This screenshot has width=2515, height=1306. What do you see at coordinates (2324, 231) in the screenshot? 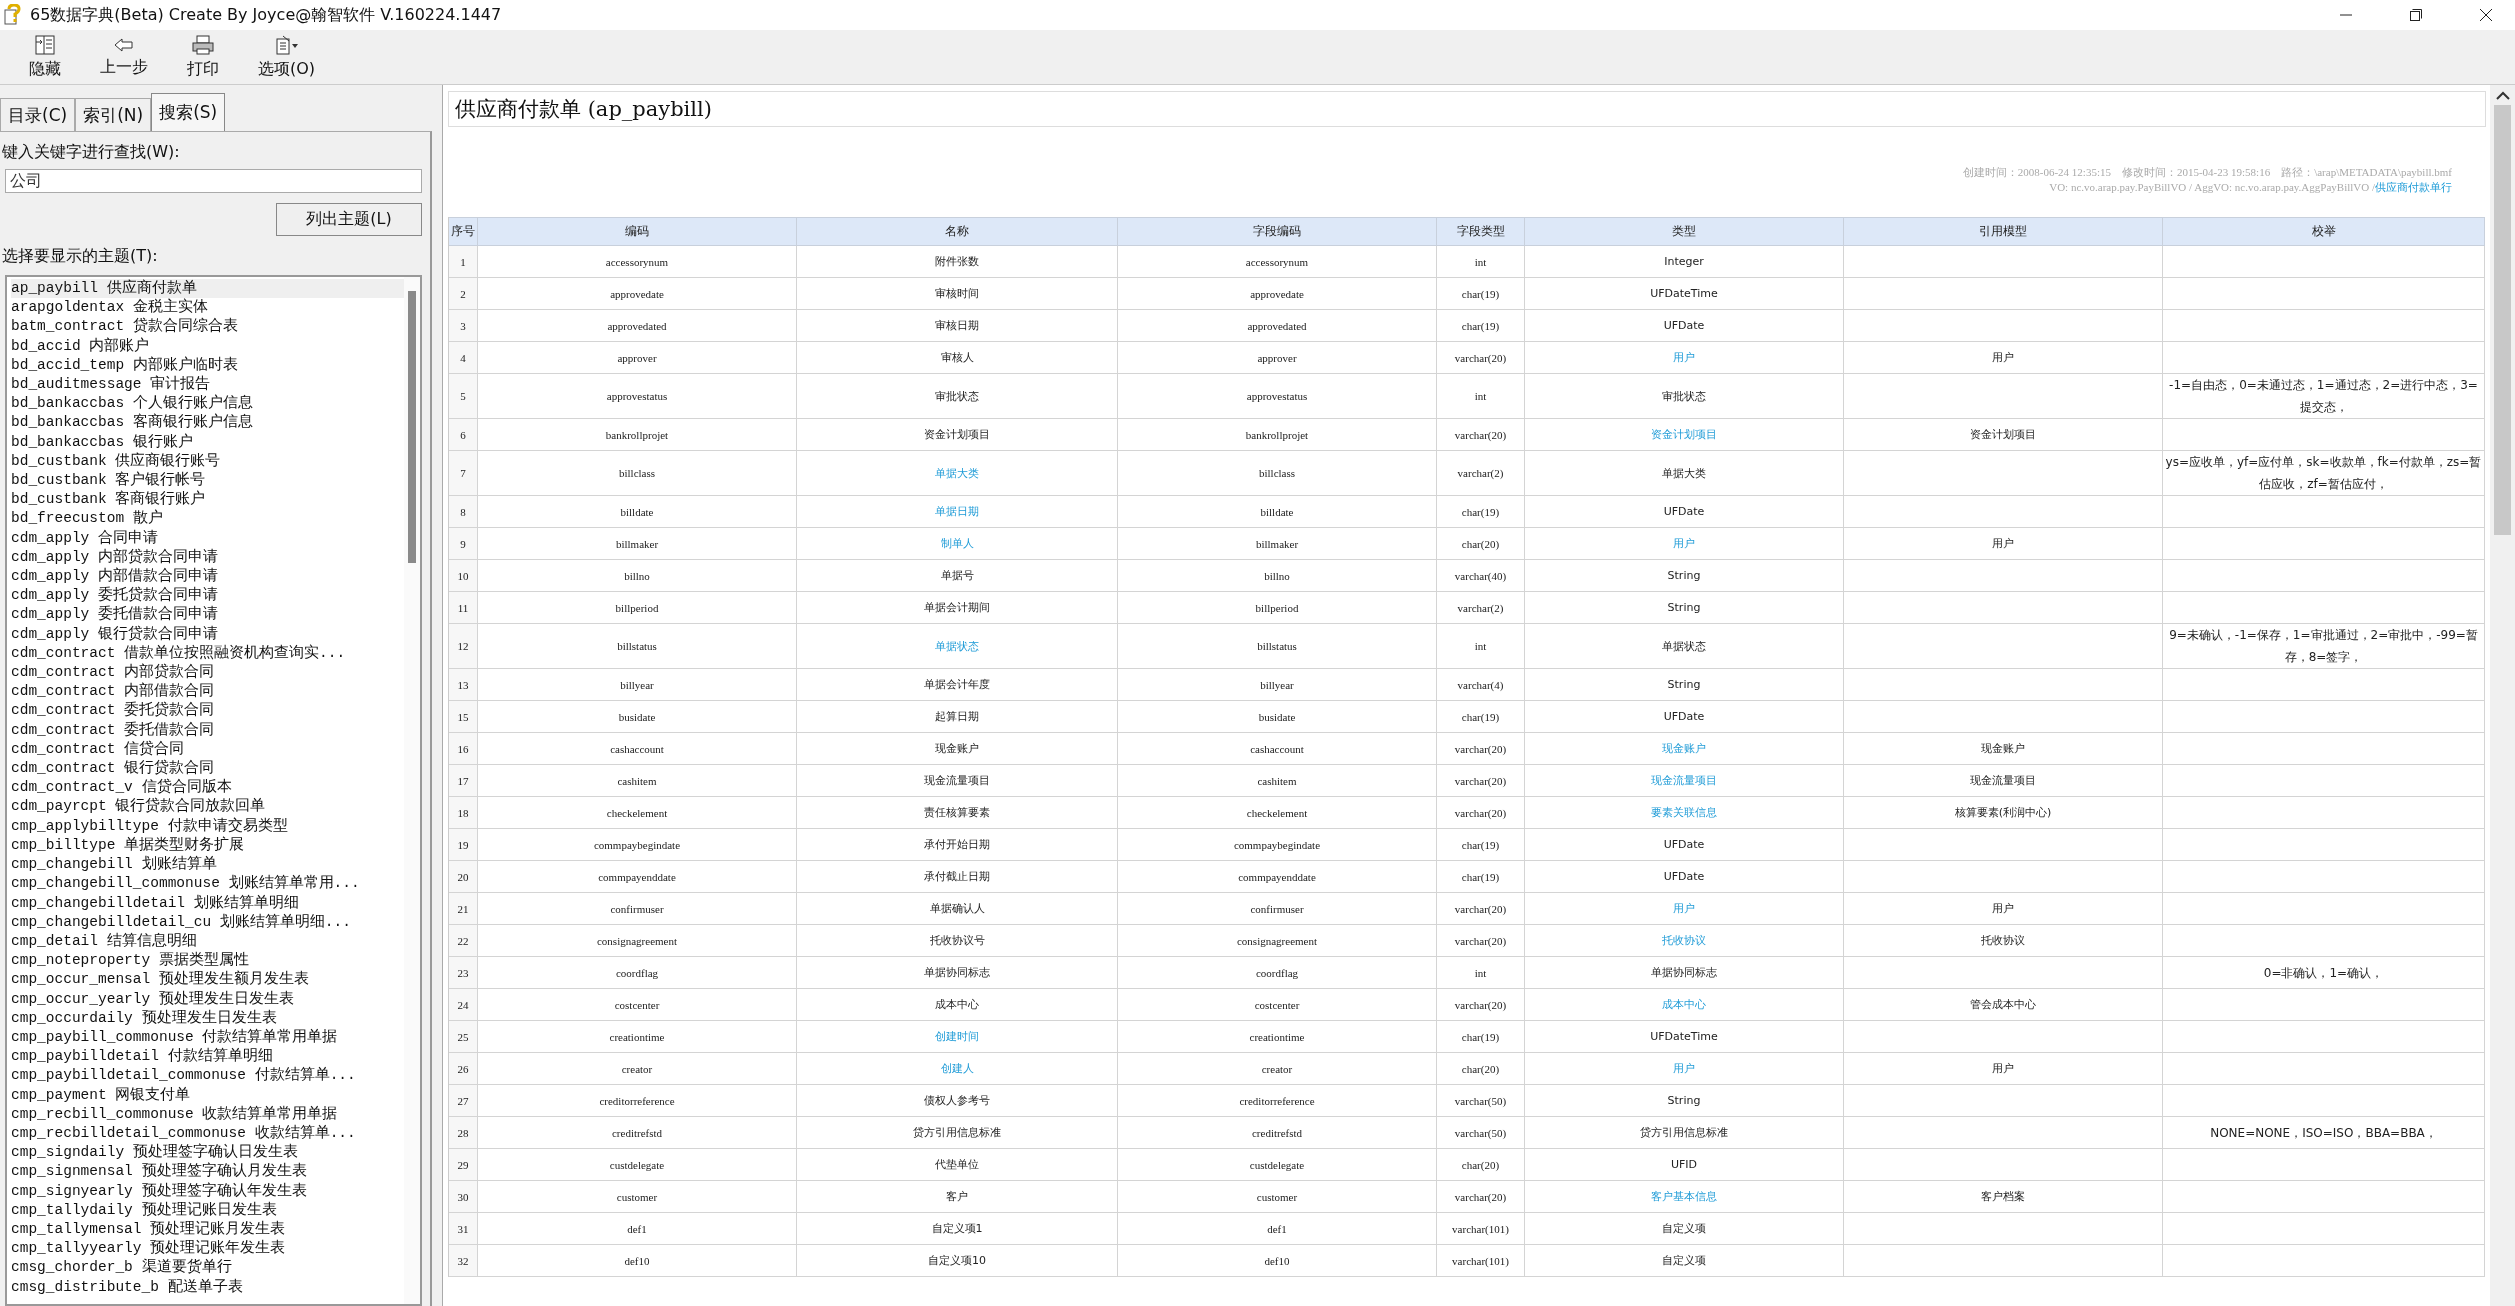
I see `column-header: 校举` at bounding box center [2324, 231].